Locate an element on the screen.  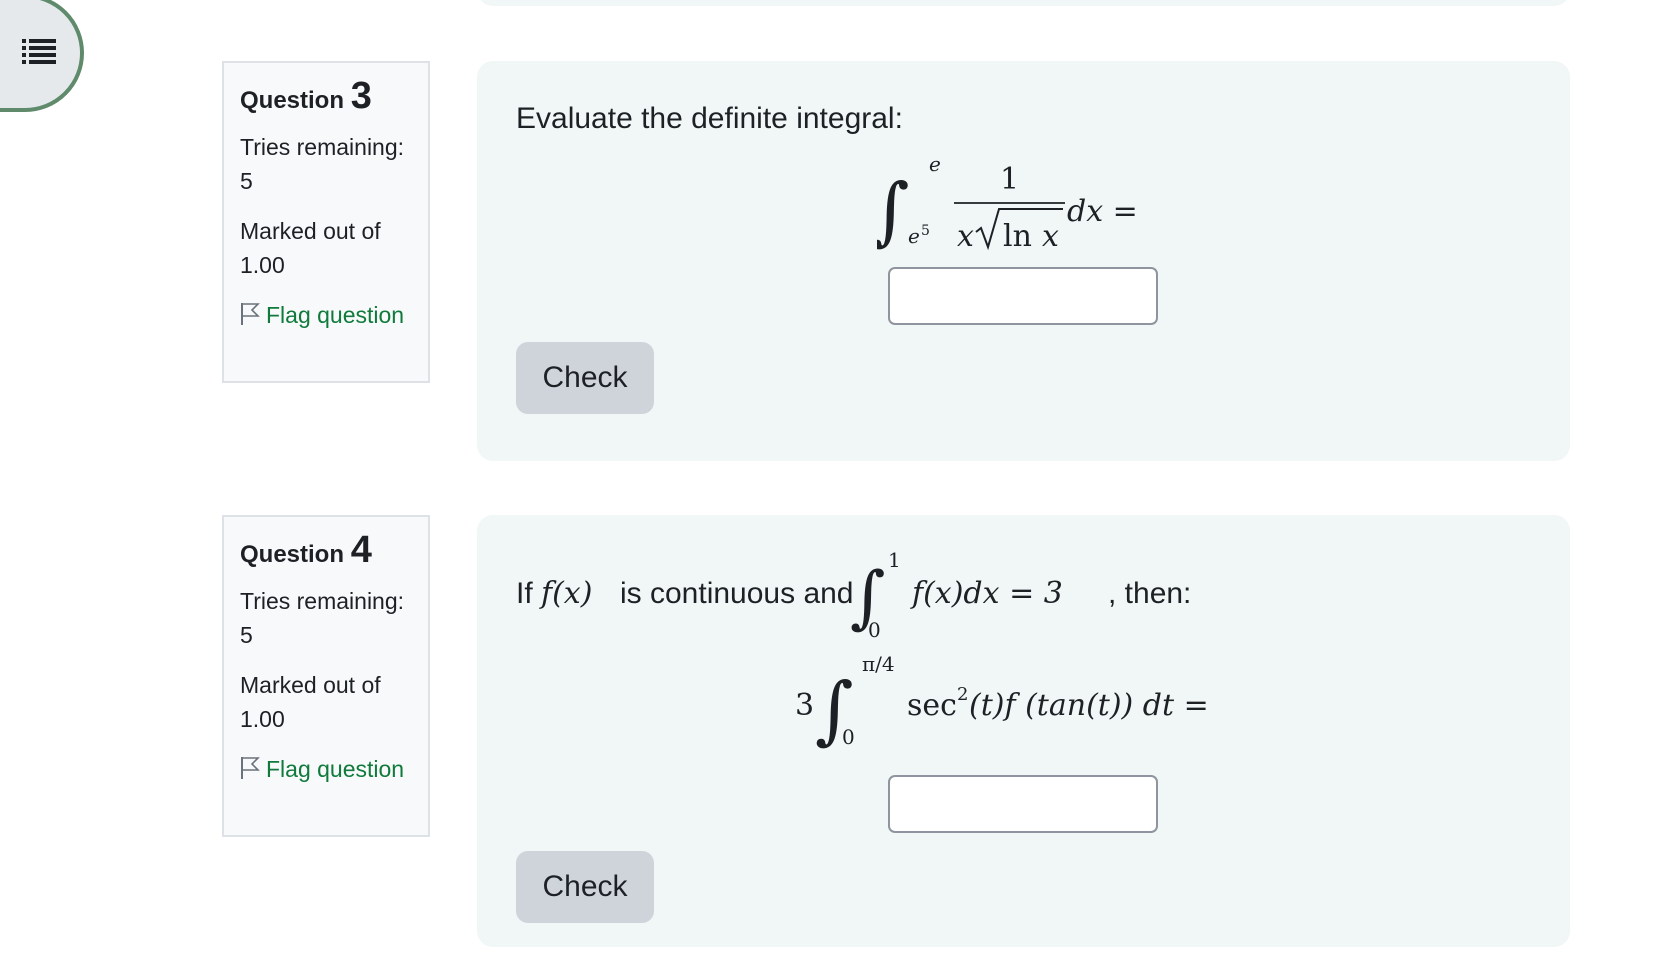
integral-upper-limit: 1 is located at coordinates (894, 560).